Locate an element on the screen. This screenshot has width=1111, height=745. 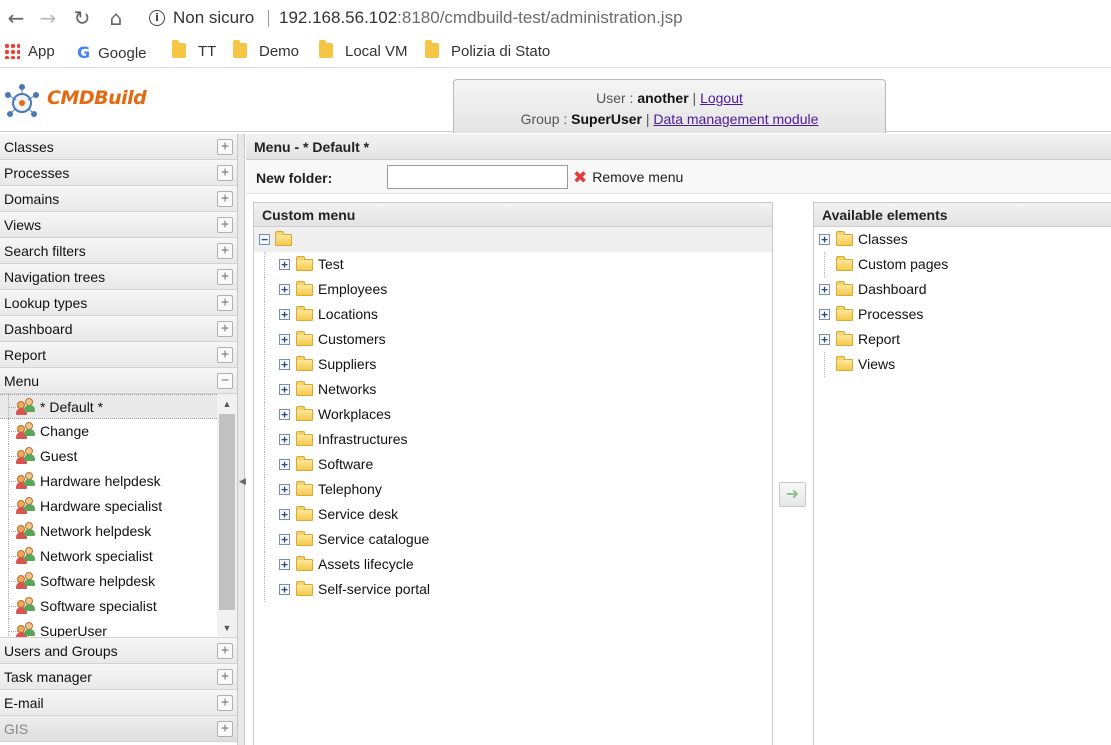
custom-menu-folder-self-service-portal: + Self-service portal is located at coordinates (513, 589).